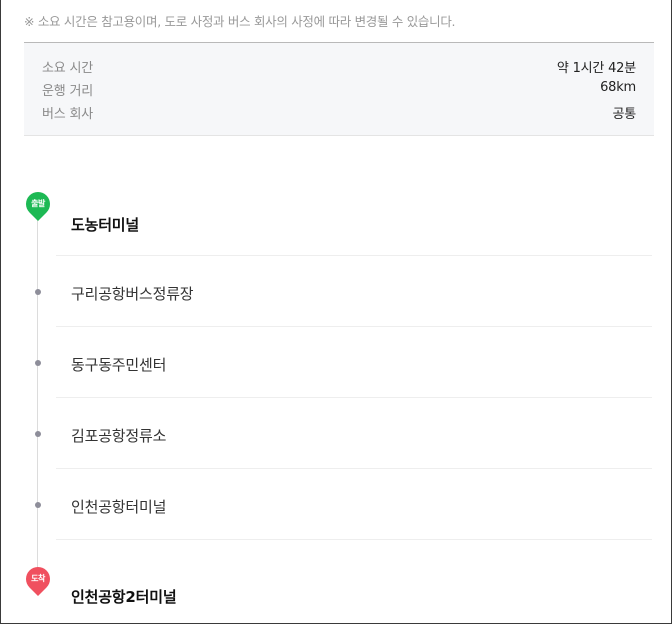 This screenshot has width=672, height=624. Describe the element at coordinates (124, 596) in the screenshot. I see `stop-end: 인천공항2터미널` at that location.